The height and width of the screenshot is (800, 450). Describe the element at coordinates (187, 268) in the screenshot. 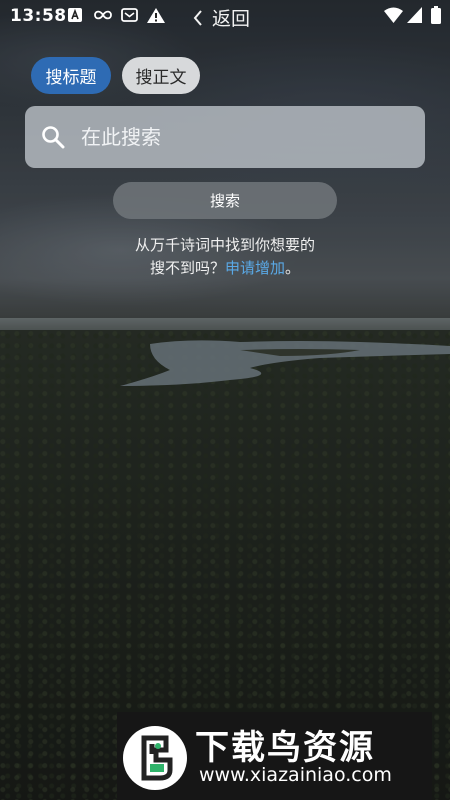

I see `hint-prefix: 搜不到吗？` at that location.